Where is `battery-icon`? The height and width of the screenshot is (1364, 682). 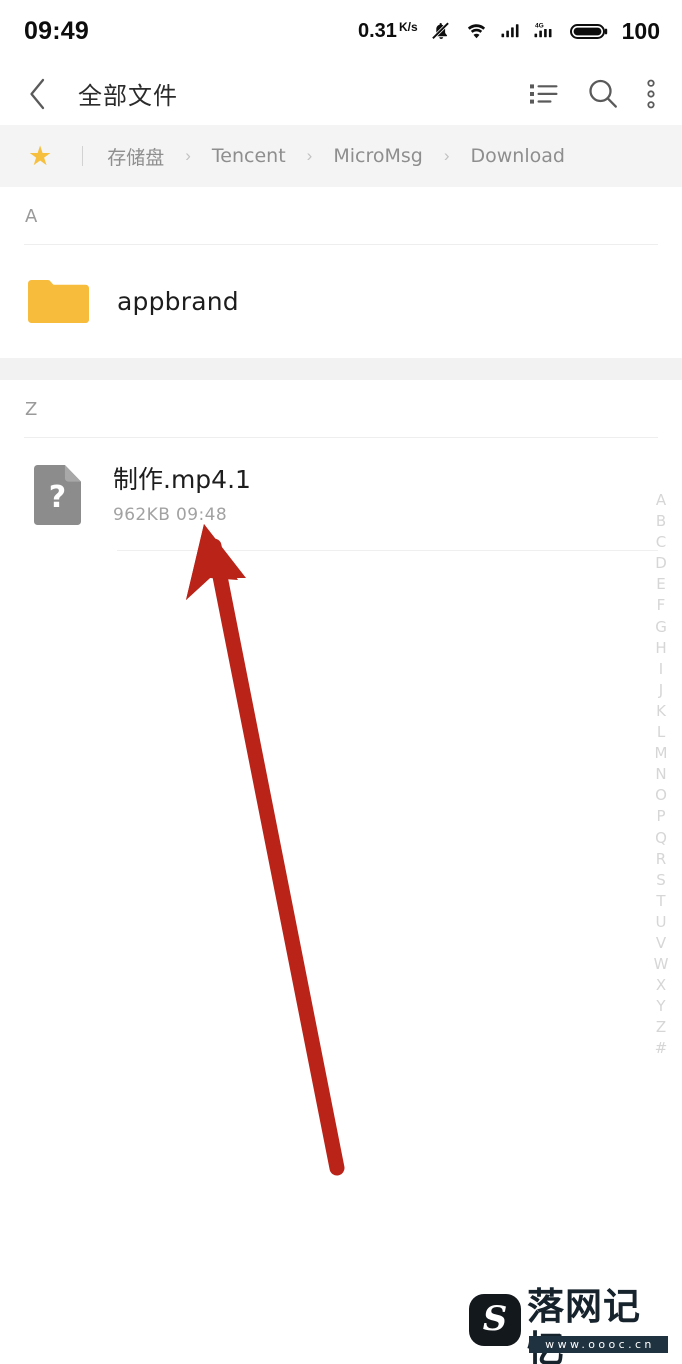
battery-icon is located at coordinates (588, 31).